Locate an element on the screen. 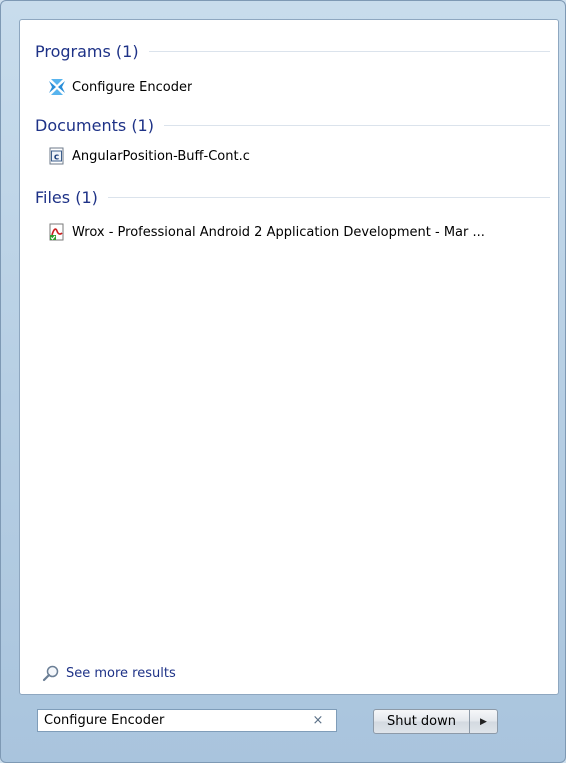 This screenshot has width=566, height=763. result-label: AngularPosition-Buff-Cont.c is located at coordinates (161, 156).